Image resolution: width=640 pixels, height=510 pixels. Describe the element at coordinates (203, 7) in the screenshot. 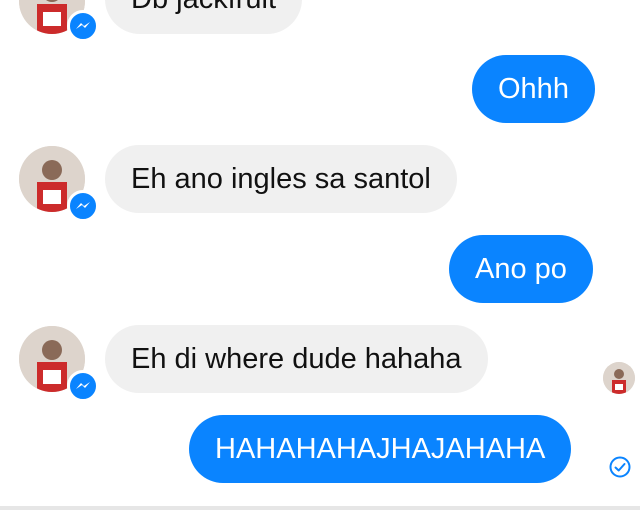

I see `message-text: Db jackfruit` at that location.